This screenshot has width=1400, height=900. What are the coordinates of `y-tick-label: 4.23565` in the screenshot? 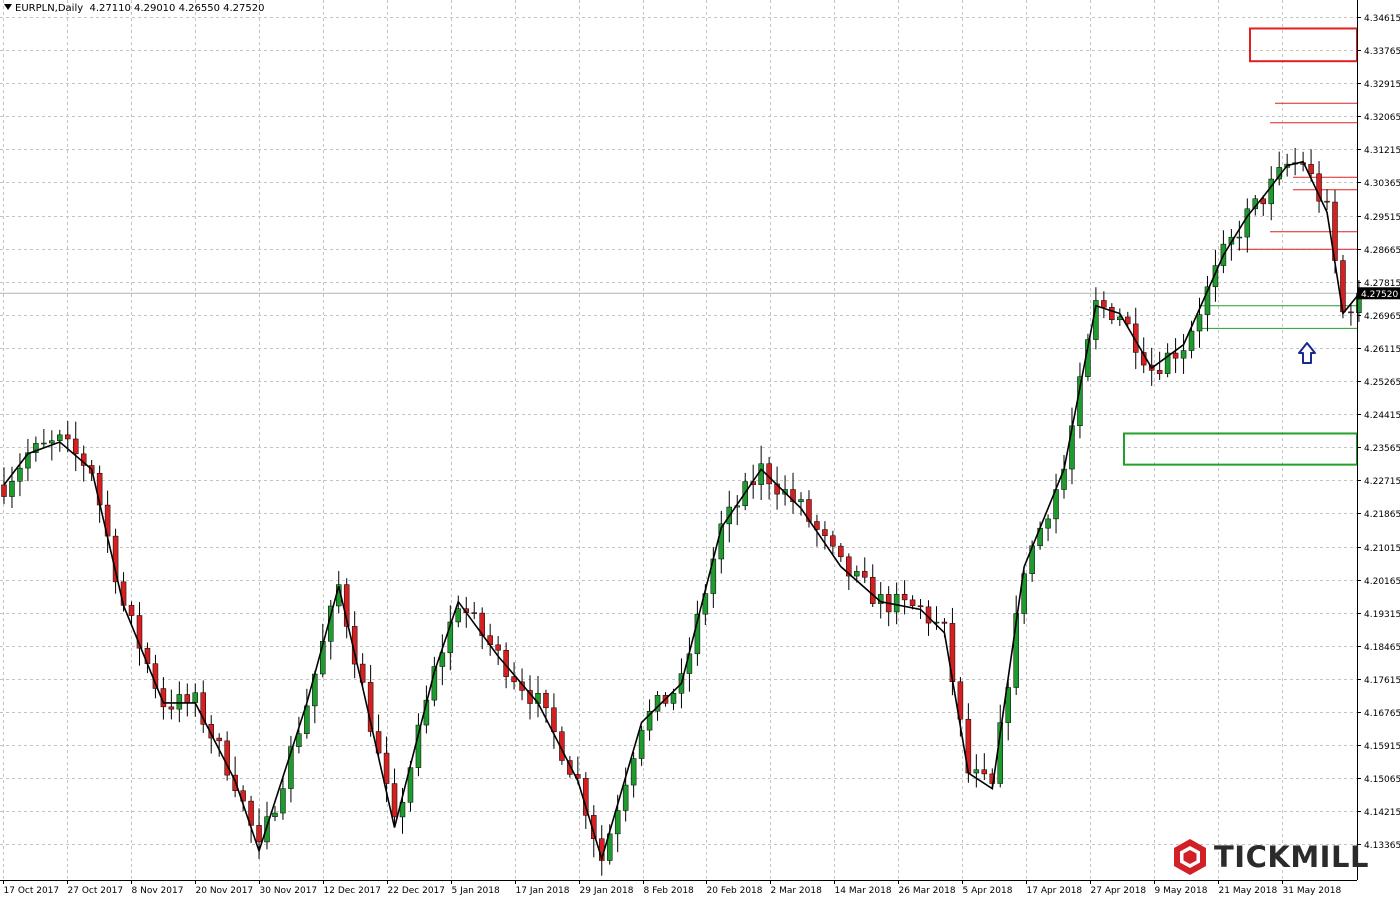 It's located at (1382, 449).